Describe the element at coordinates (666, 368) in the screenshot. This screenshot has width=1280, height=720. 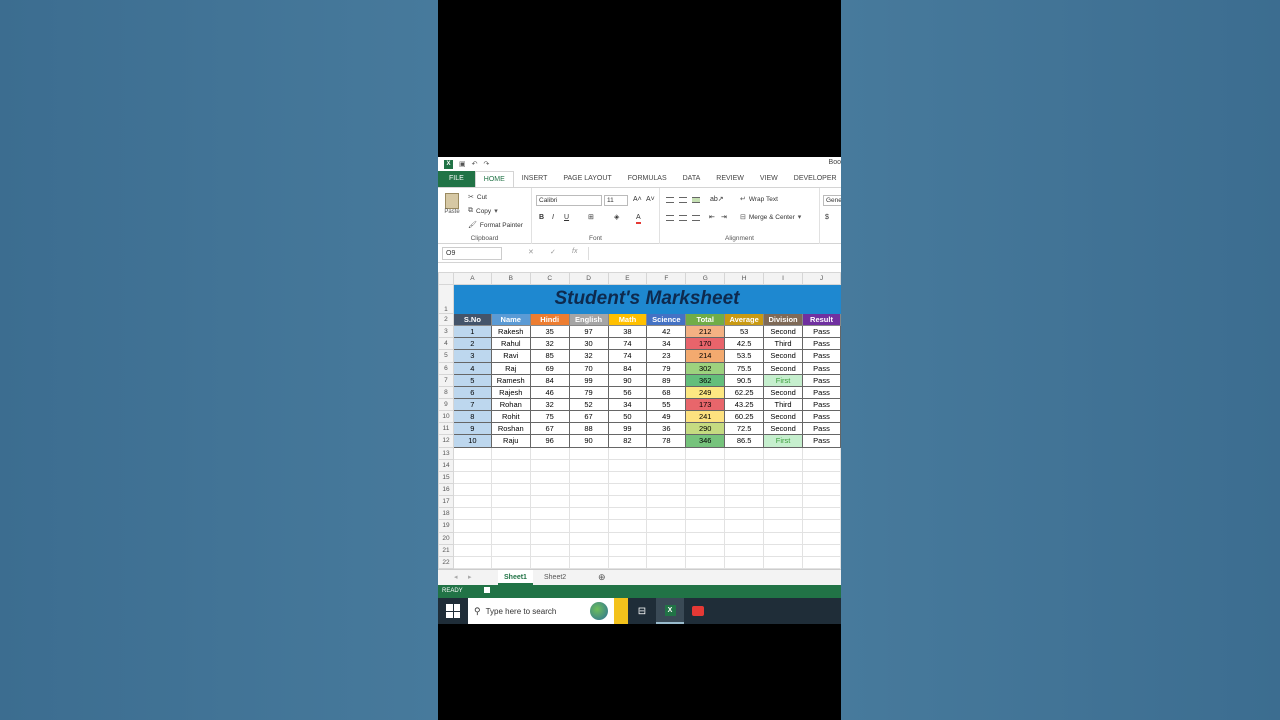
I see `cell-science: 79` at that location.